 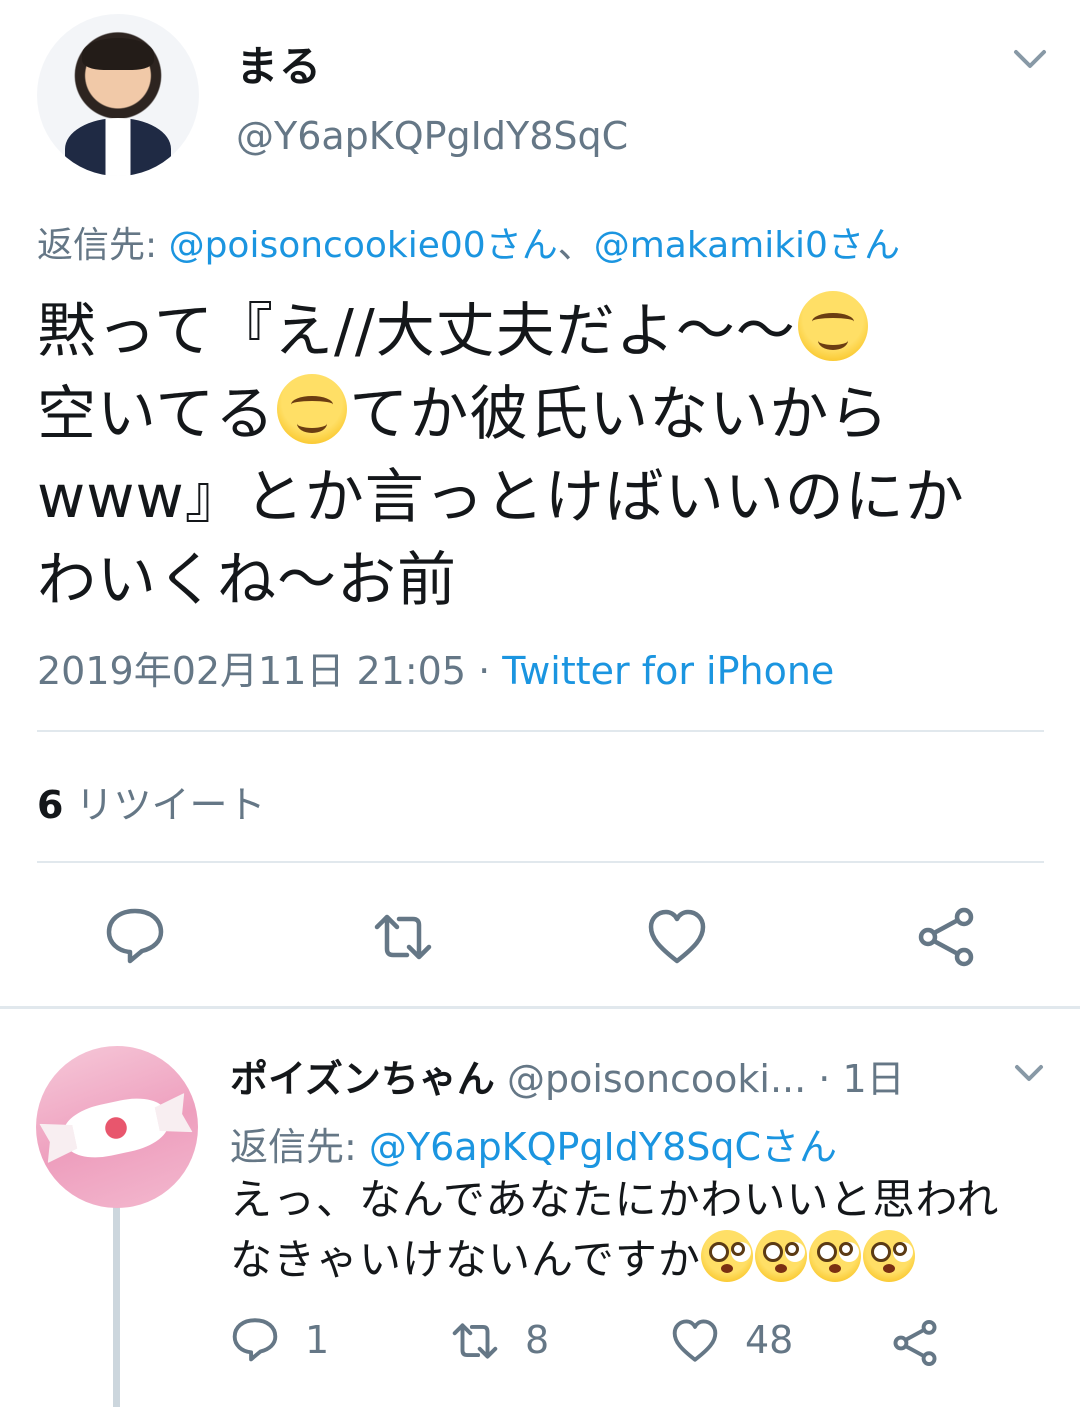 I want to click on tweet-meta: 2019年02月11日 21:05 · Twitter for iPhone, so click(x=435, y=667).